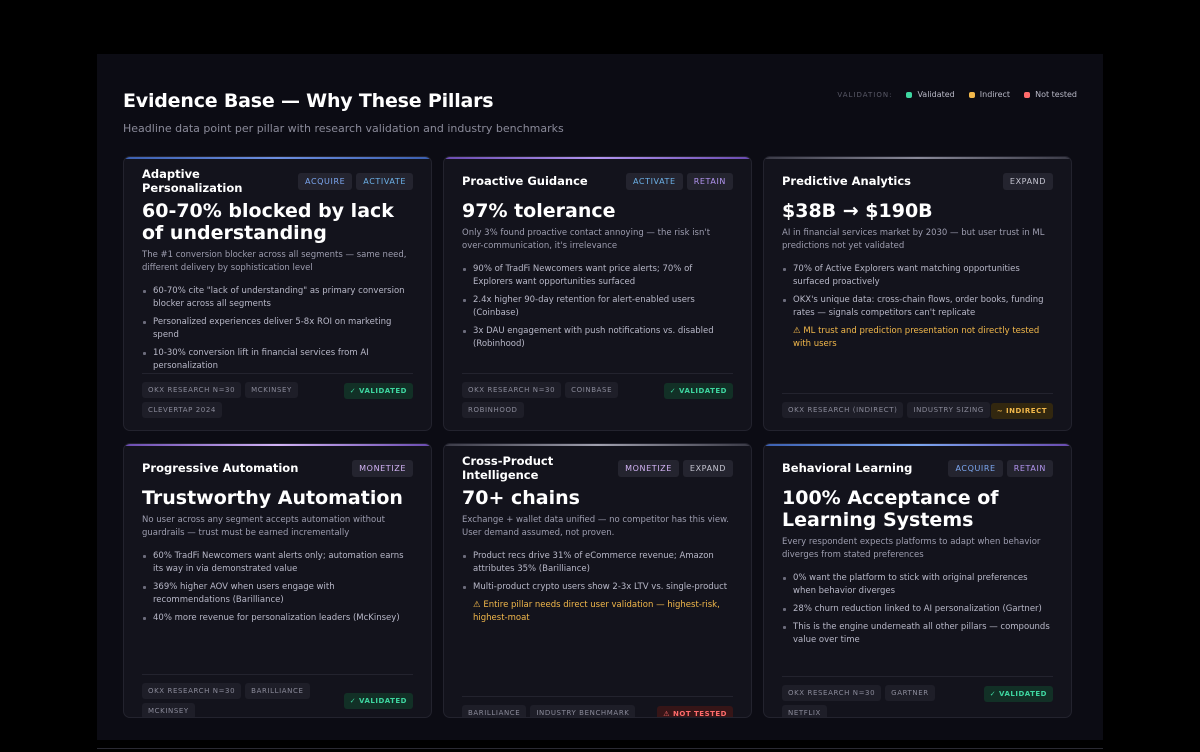  I want to click on card-headline: 60-70% blocked by lack of understanding, so click(268, 222).